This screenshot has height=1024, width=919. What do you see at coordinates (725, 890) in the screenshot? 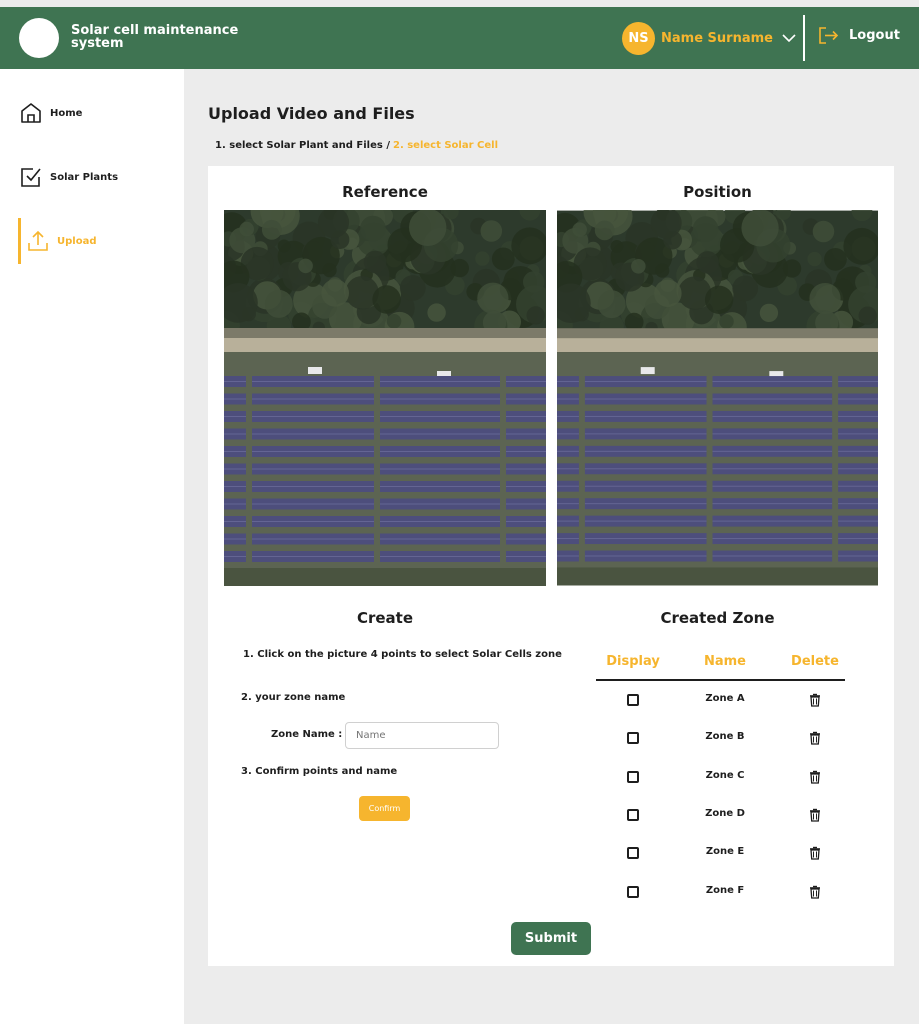
I see `zone-name-cell: Zone F` at bounding box center [725, 890].